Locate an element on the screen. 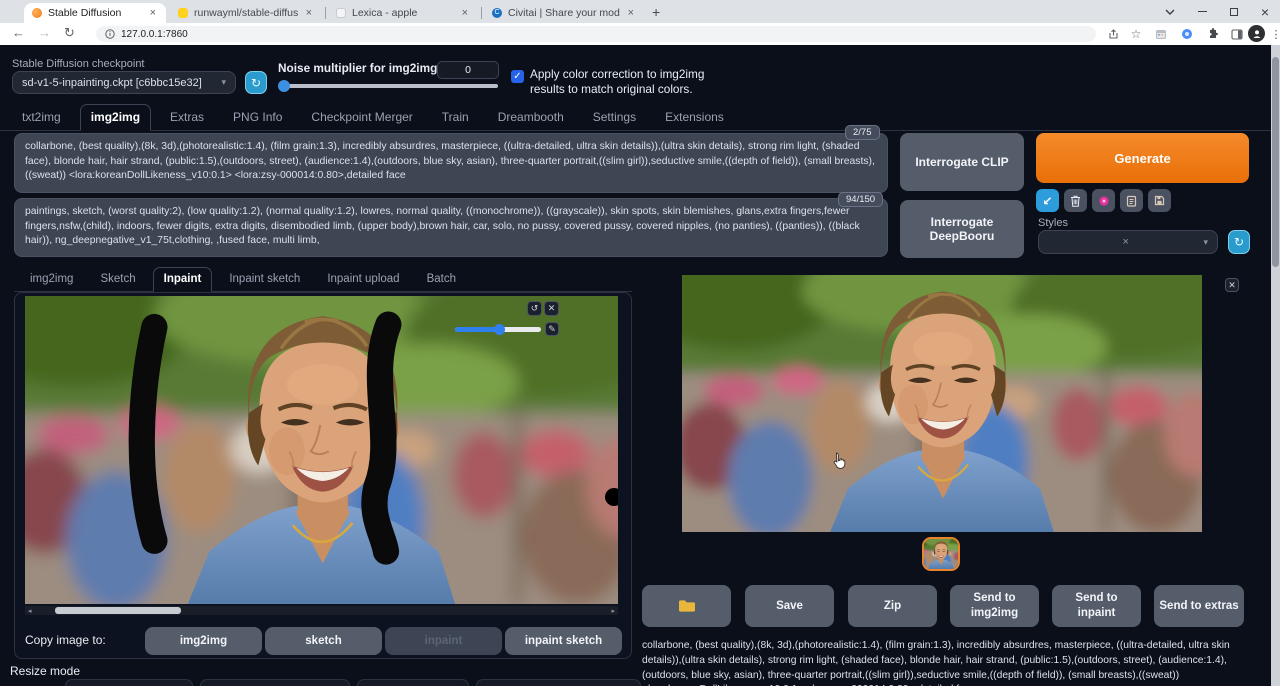  checkpoint-dropdown: sd-v1-5-inpainting.ckpt [c6bbc15e32] ▾ is located at coordinates (124, 82).